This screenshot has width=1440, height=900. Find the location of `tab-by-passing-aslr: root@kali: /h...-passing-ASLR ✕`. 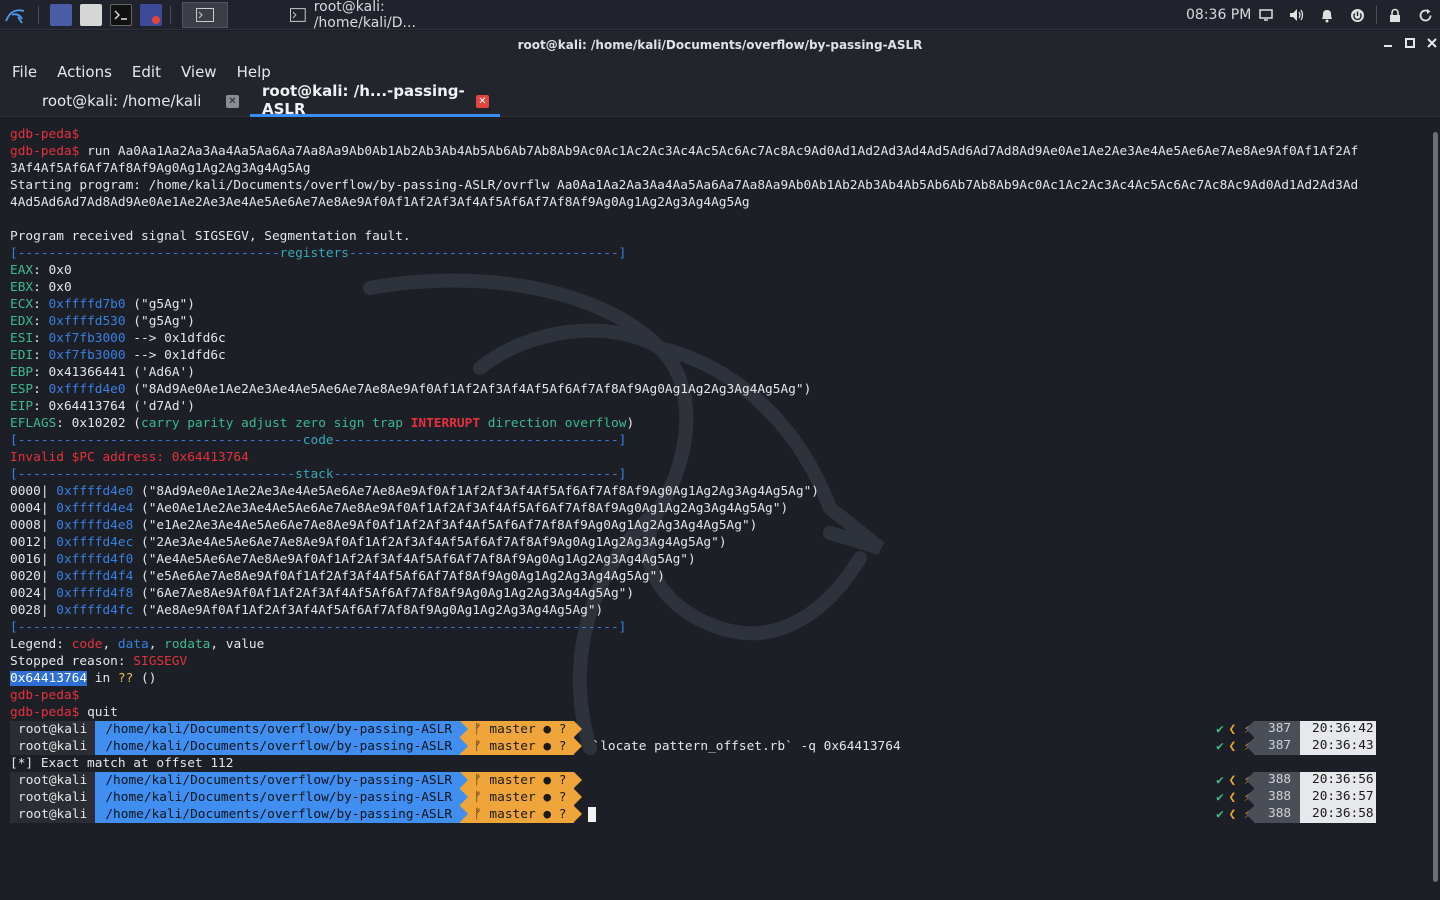

tab-by-passing-aslr: root@kali: /h...-passing-ASLR ✕ is located at coordinates (375, 99).